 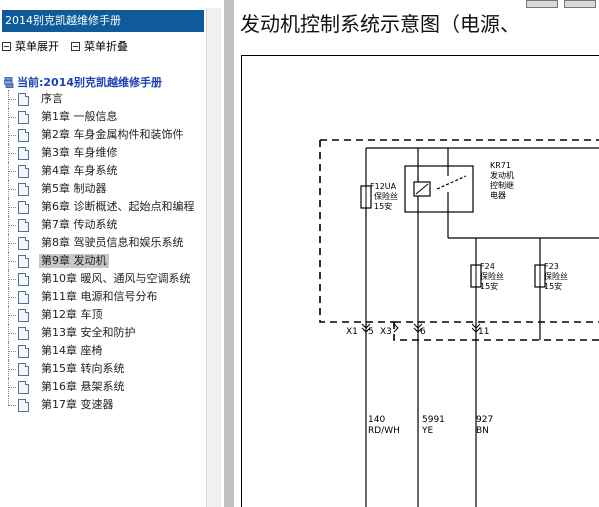 What do you see at coordinates (113, 261) in the screenshot?
I see `tree-item: 第9章 发动机` at bounding box center [113, 261].